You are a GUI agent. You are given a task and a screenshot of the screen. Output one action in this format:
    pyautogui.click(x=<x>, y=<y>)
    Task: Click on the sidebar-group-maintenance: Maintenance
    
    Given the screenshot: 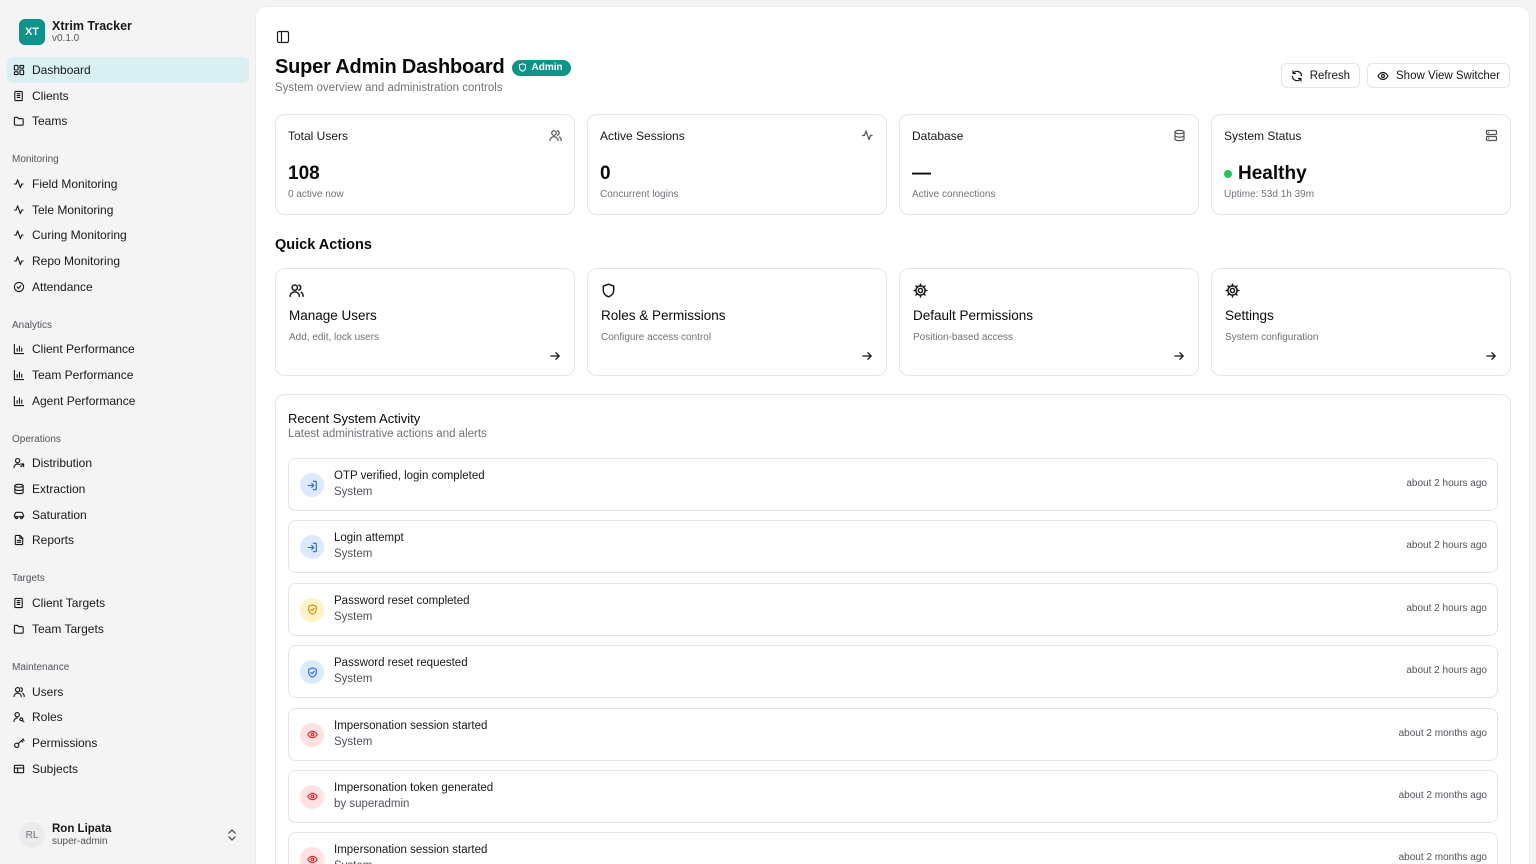 What is the action you would take?
    pyautogui.click(x=41, y=667)
    